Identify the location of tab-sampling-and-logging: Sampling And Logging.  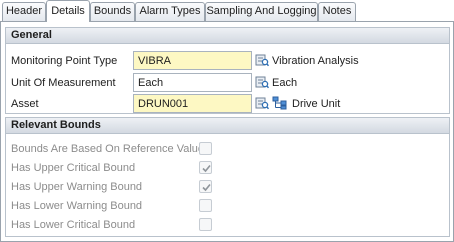
(261, 11).